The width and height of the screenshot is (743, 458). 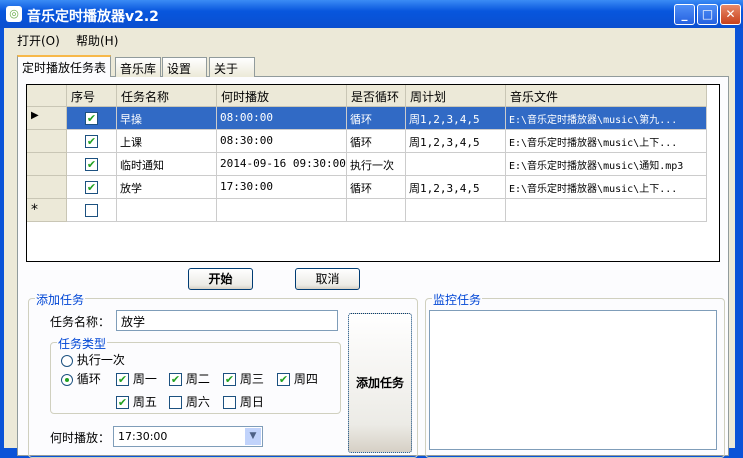 I want to click on grid-cell-file, so click(x=606, y=210).